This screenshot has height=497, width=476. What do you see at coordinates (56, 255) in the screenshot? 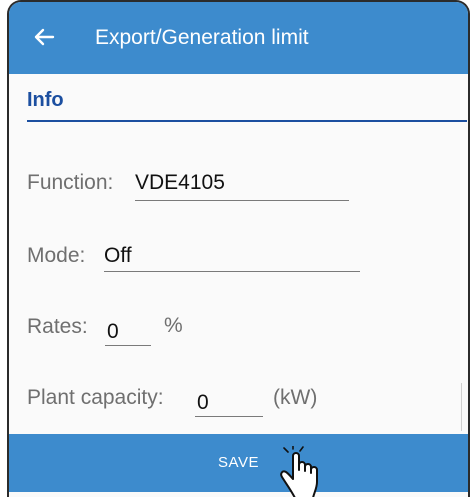
I see `mode-label: Mode:` at bounding box center [56, 255].